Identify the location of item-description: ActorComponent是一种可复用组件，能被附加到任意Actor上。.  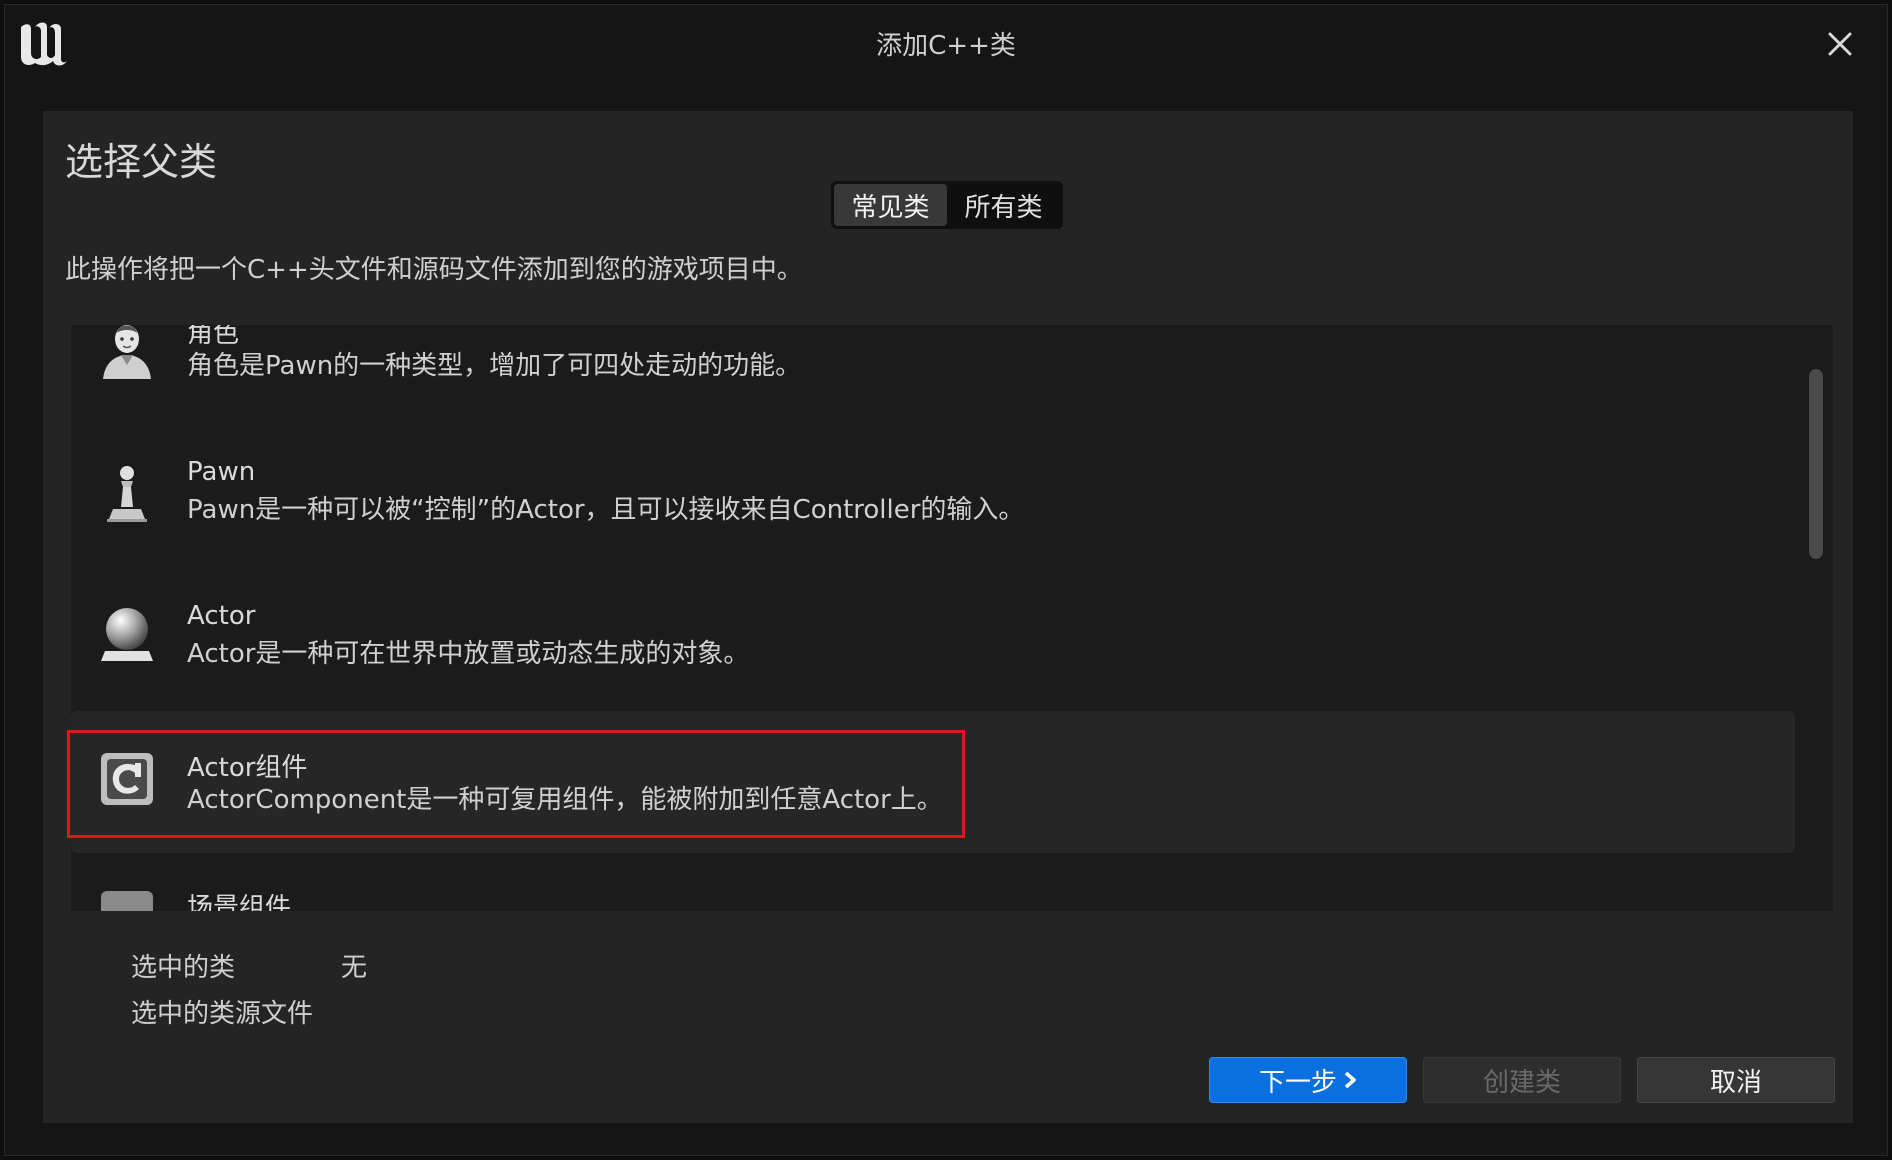
(565, 800).